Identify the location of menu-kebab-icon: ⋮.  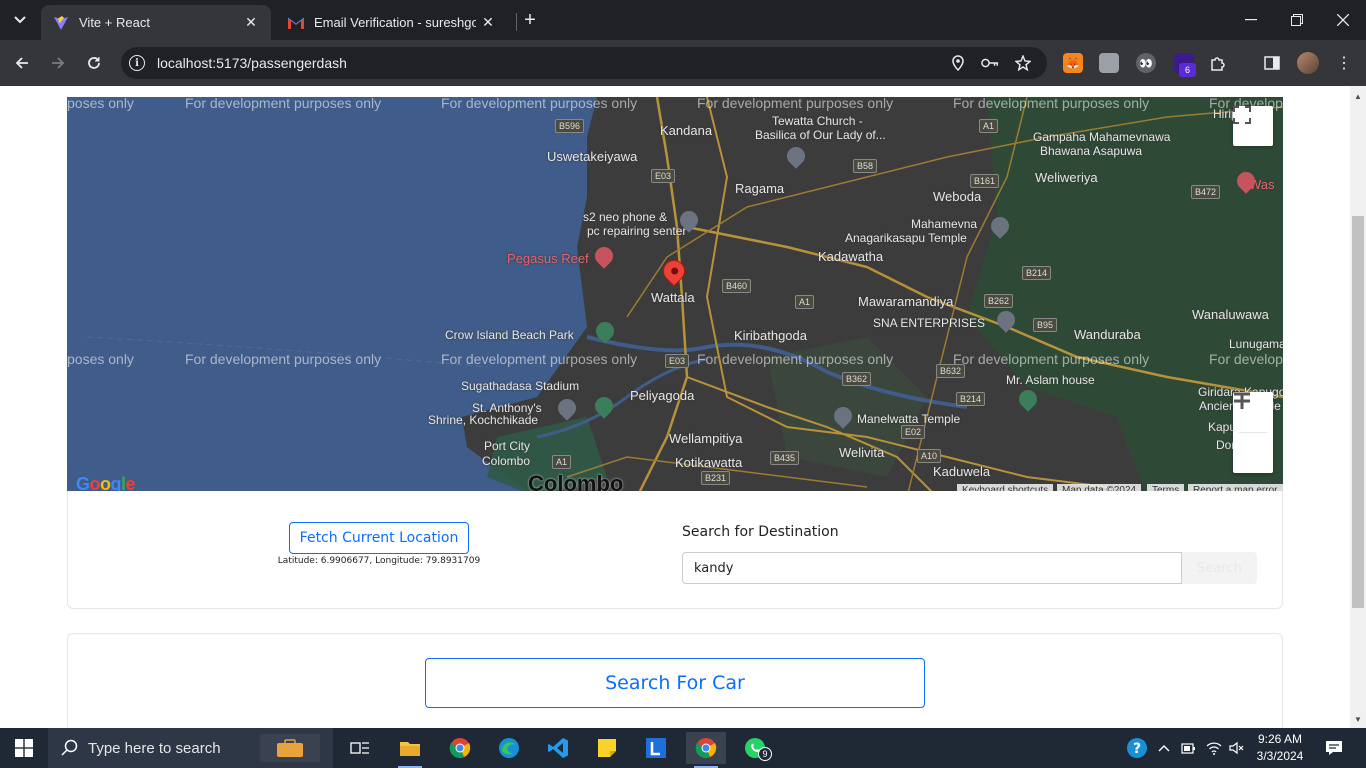
(1344, 63).